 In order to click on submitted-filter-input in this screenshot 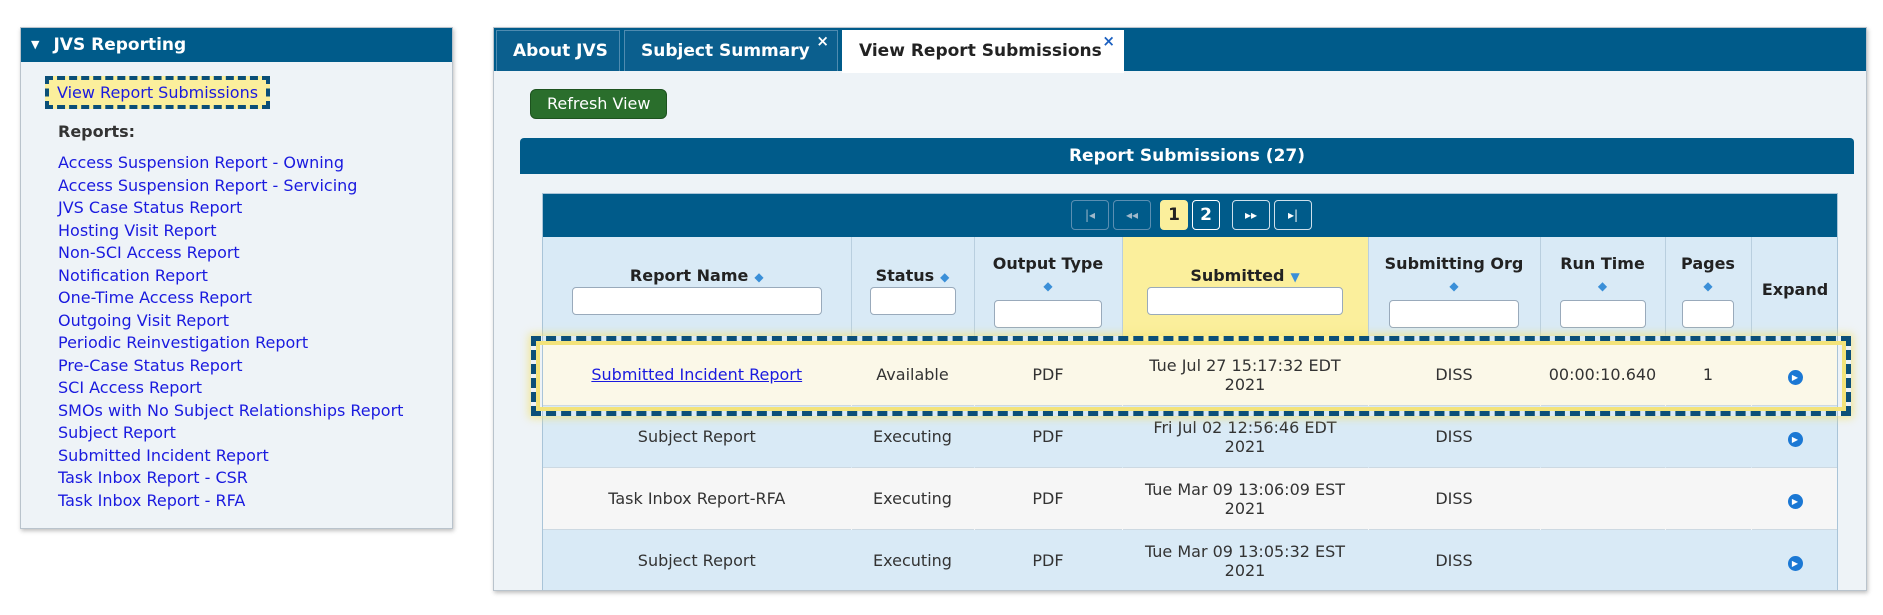, I will do `click(1245, 301)`.